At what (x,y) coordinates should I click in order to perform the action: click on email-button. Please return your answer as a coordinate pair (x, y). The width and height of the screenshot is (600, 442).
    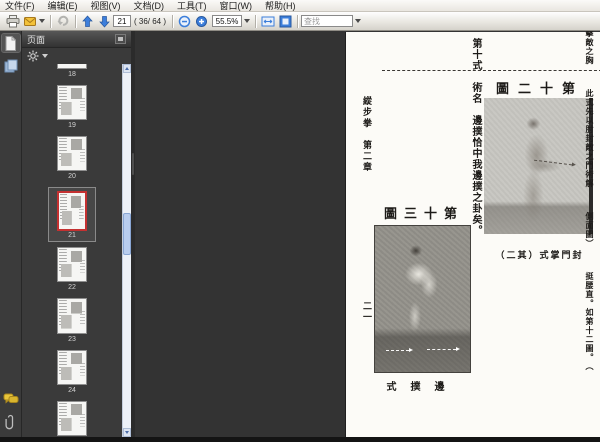
    Looking at the image, I should click on (34, 21).